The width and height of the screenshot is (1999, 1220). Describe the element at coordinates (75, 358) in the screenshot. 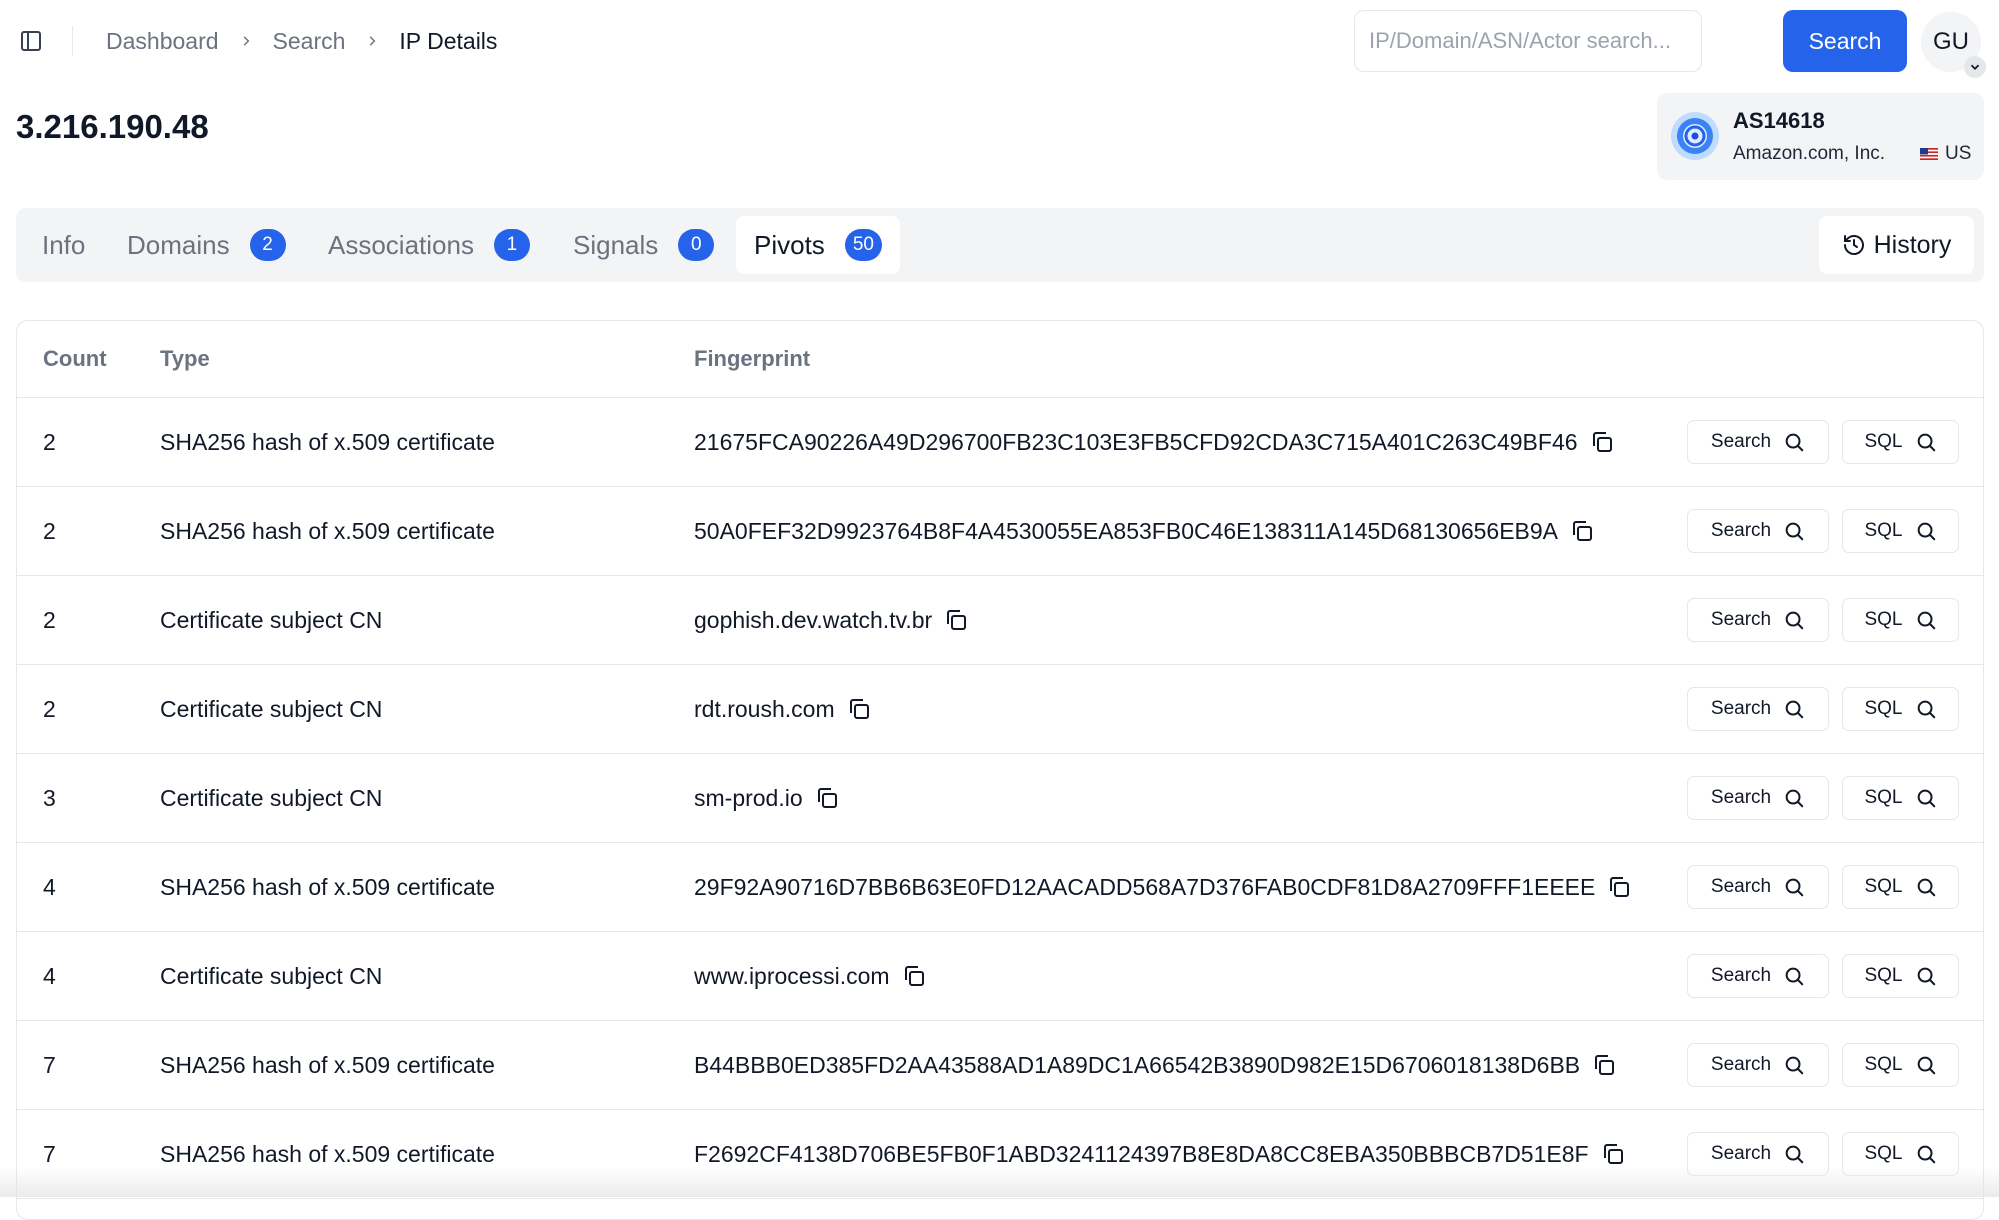

I see `header-count: Count` at that location.